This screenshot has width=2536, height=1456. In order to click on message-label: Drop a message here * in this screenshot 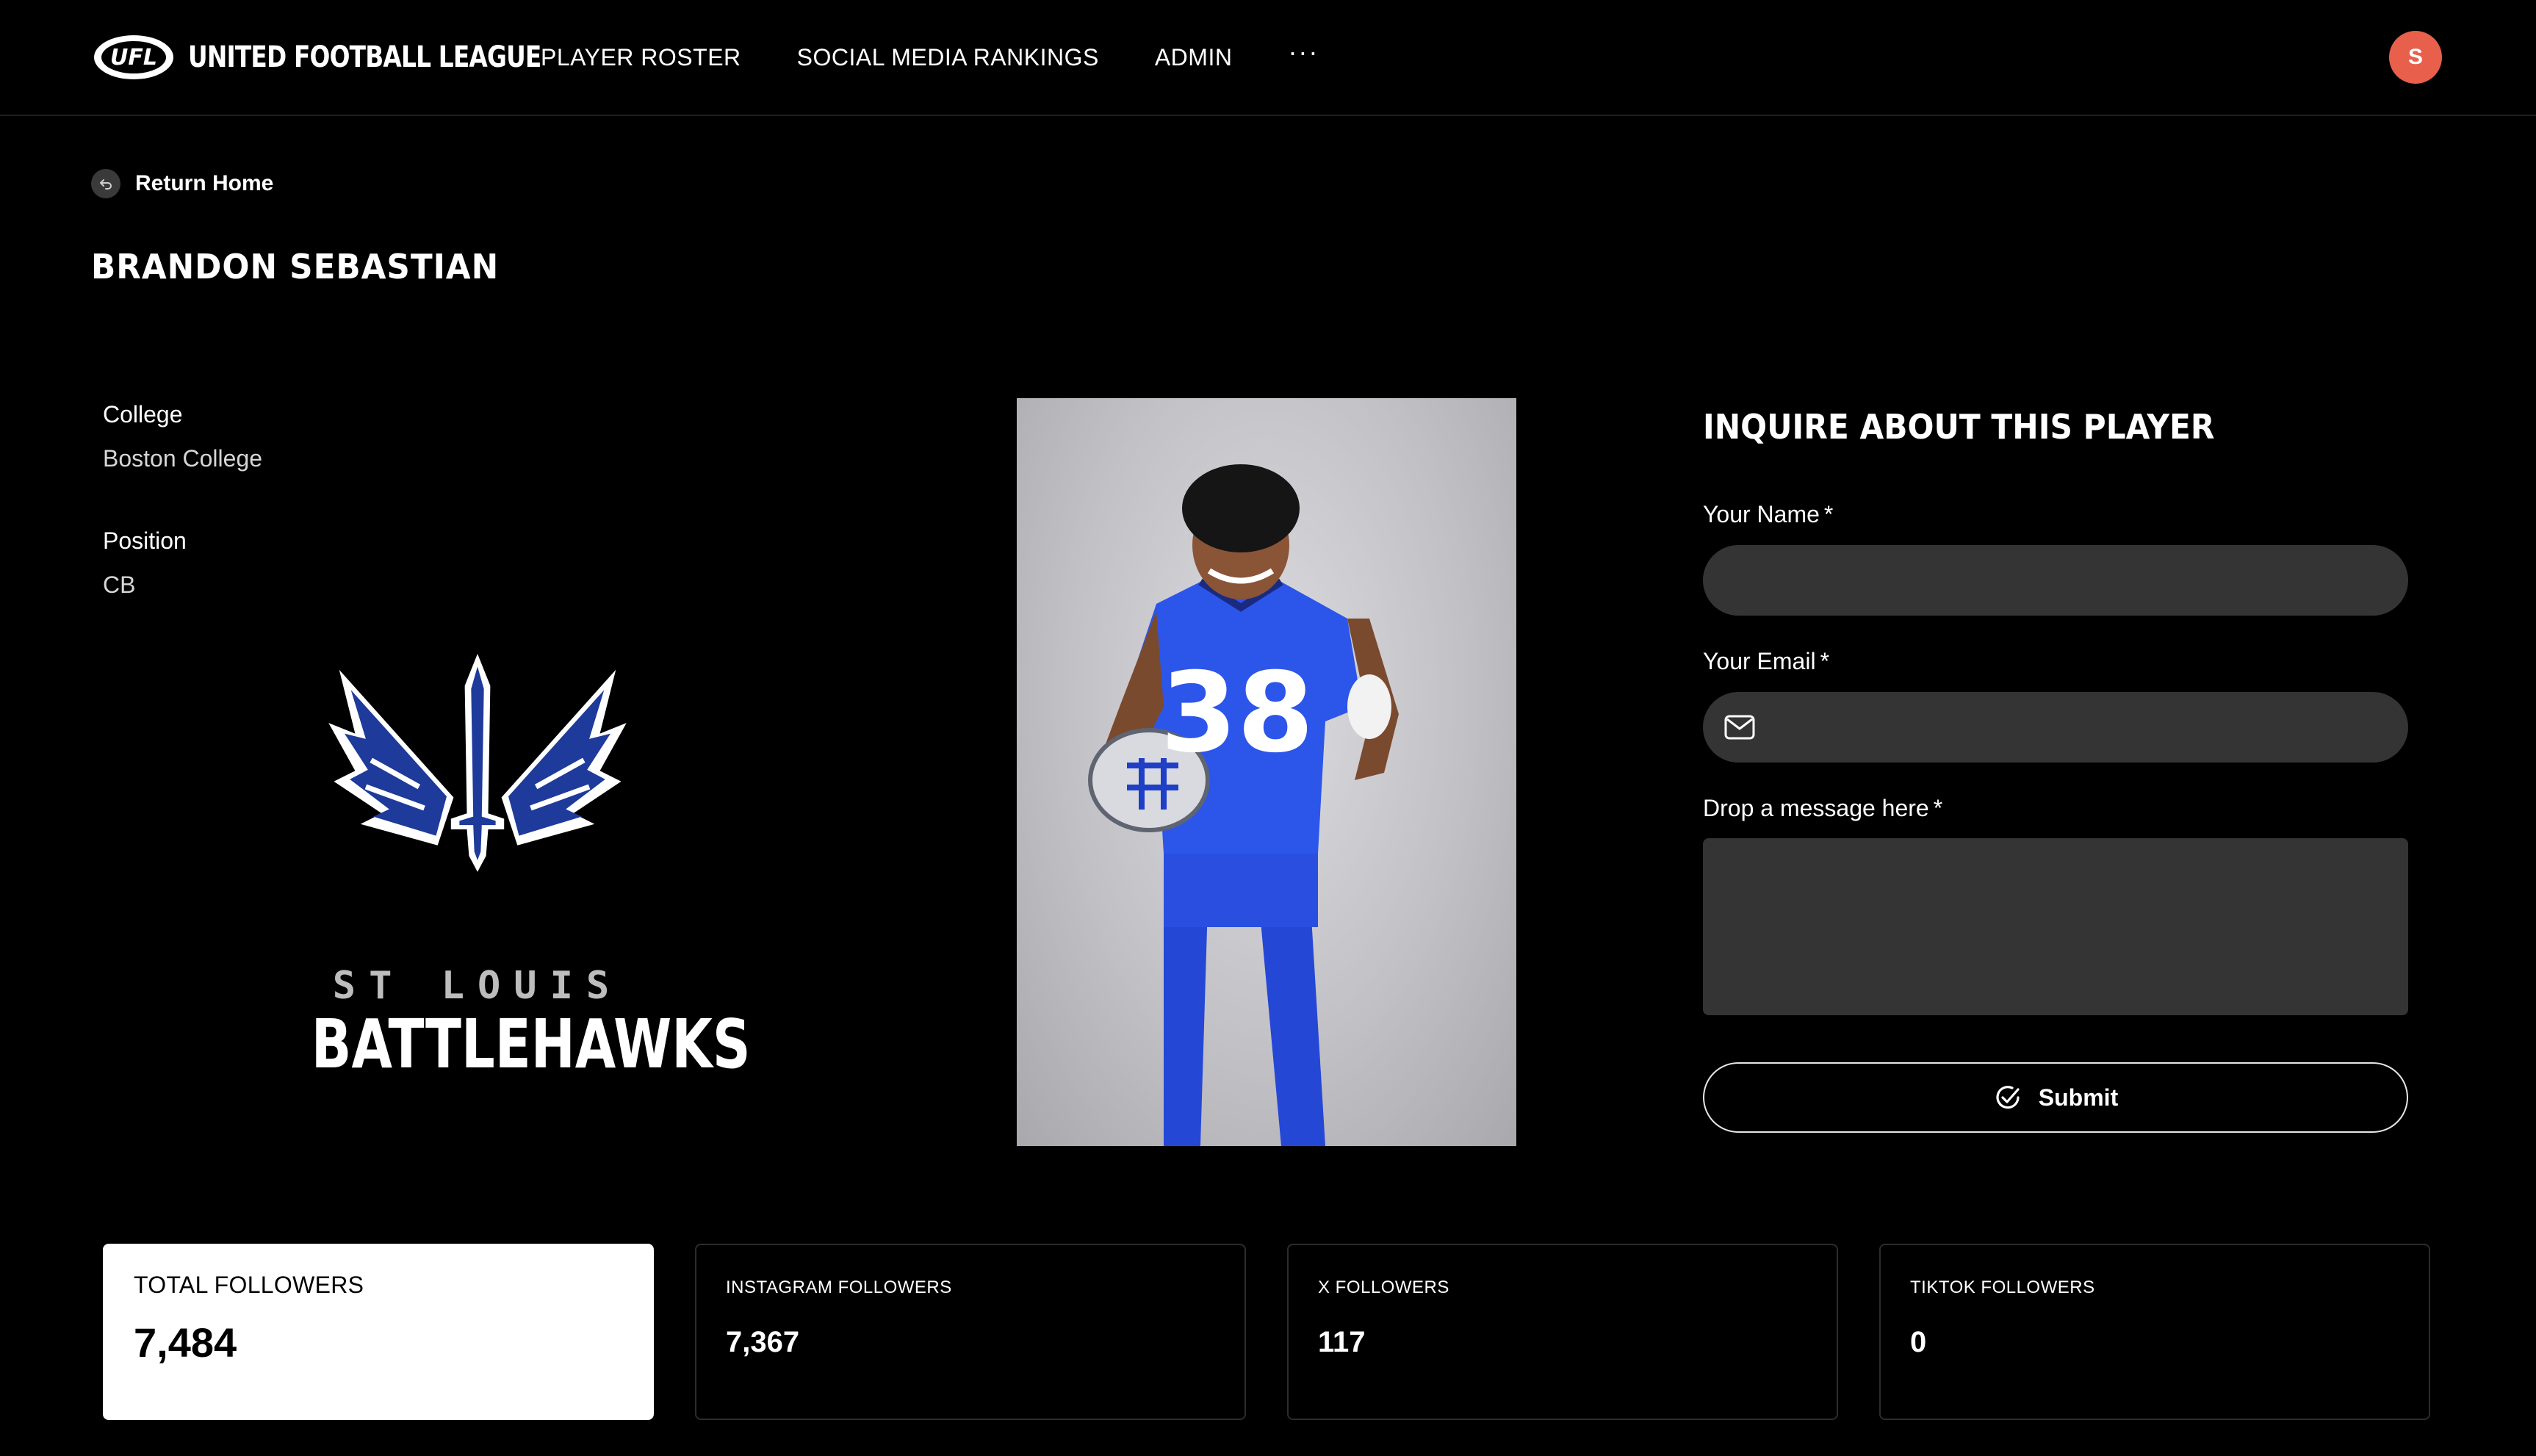, I will do `click(1823, 808)`.